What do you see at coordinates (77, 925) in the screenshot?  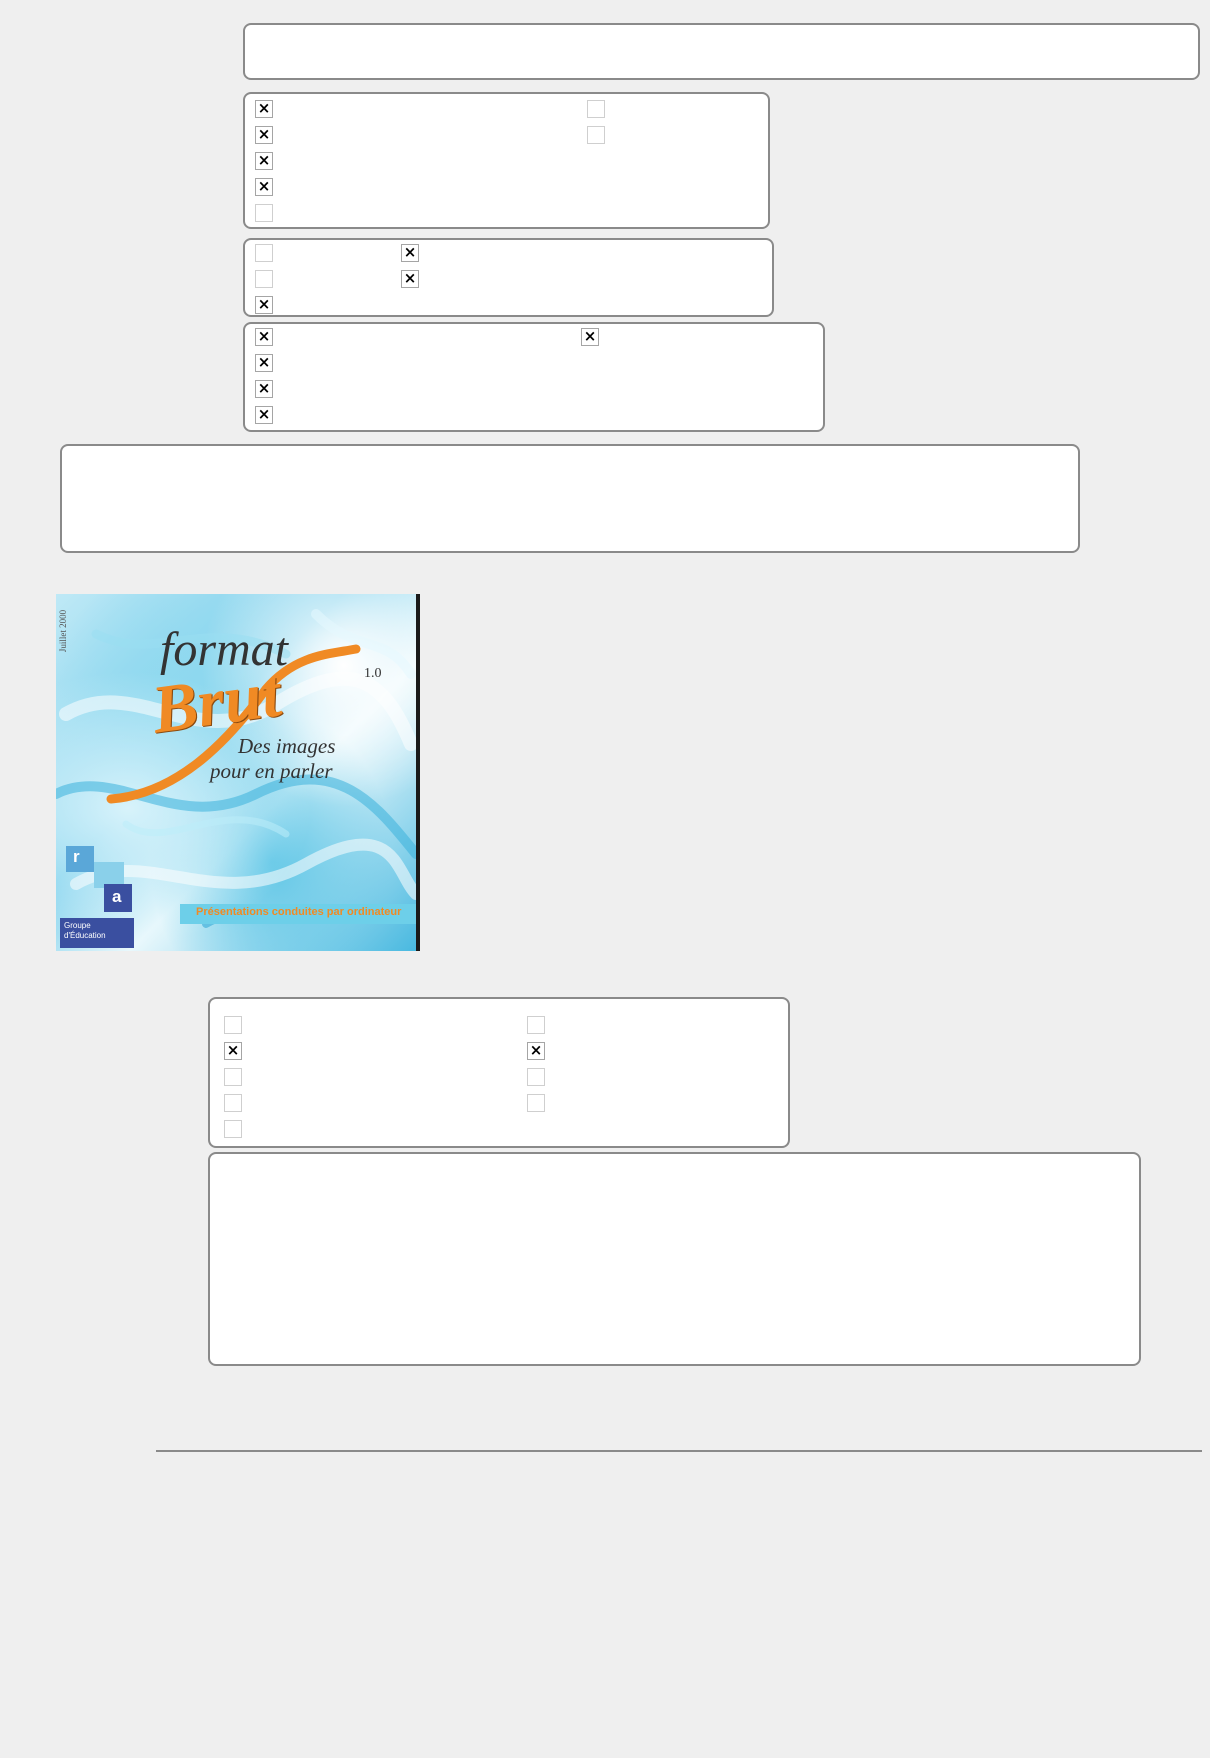 I see `cover-publisher-line1: Groupe` at bounding box center [77, 925].